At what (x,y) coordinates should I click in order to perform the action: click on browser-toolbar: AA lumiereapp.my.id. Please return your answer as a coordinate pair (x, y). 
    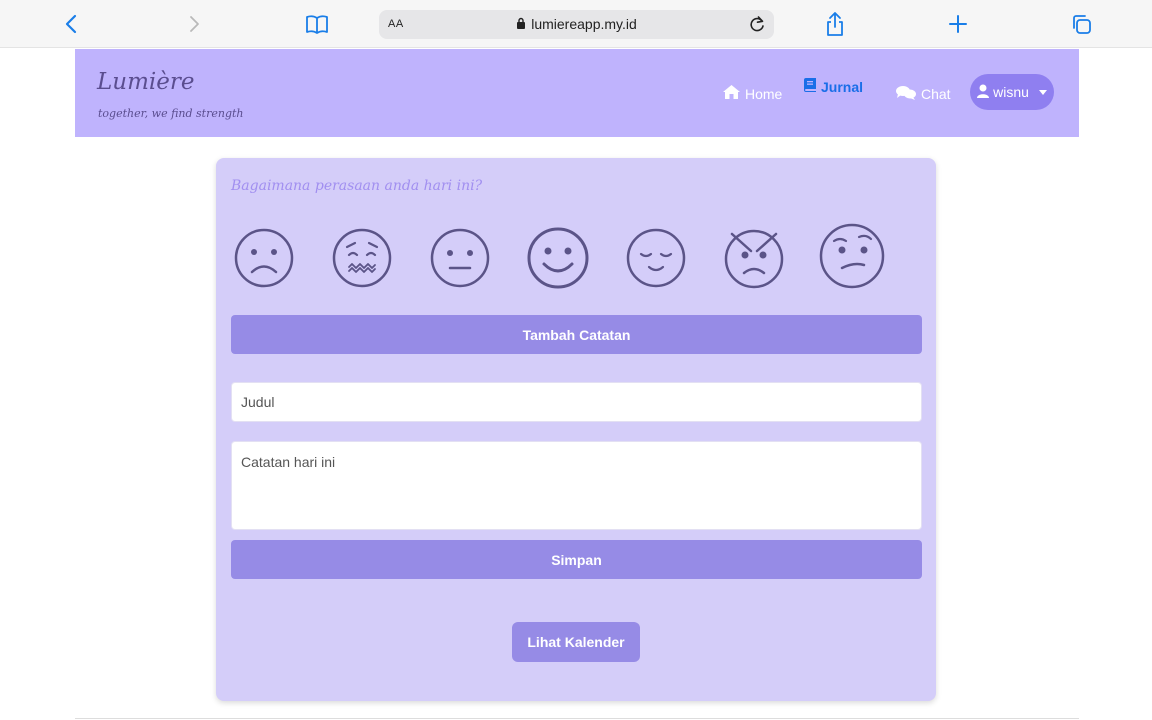
    Looking at the image, I should click on (576, 24).